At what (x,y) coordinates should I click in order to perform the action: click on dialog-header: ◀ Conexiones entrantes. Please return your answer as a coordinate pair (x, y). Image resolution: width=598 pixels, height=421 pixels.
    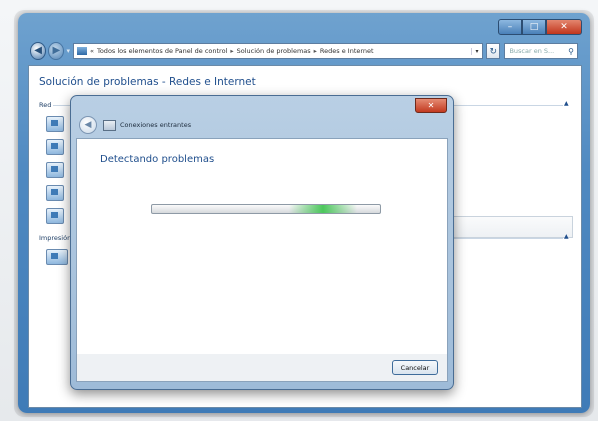
    Looking at the image, I should click on (135, 125).